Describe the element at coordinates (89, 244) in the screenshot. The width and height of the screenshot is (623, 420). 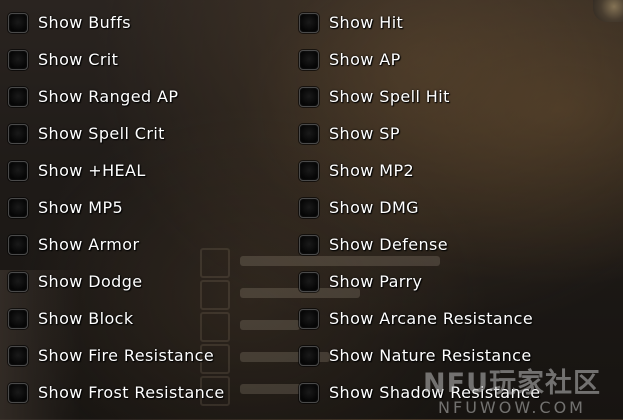
I see `option-label: Show Armor` at that location.